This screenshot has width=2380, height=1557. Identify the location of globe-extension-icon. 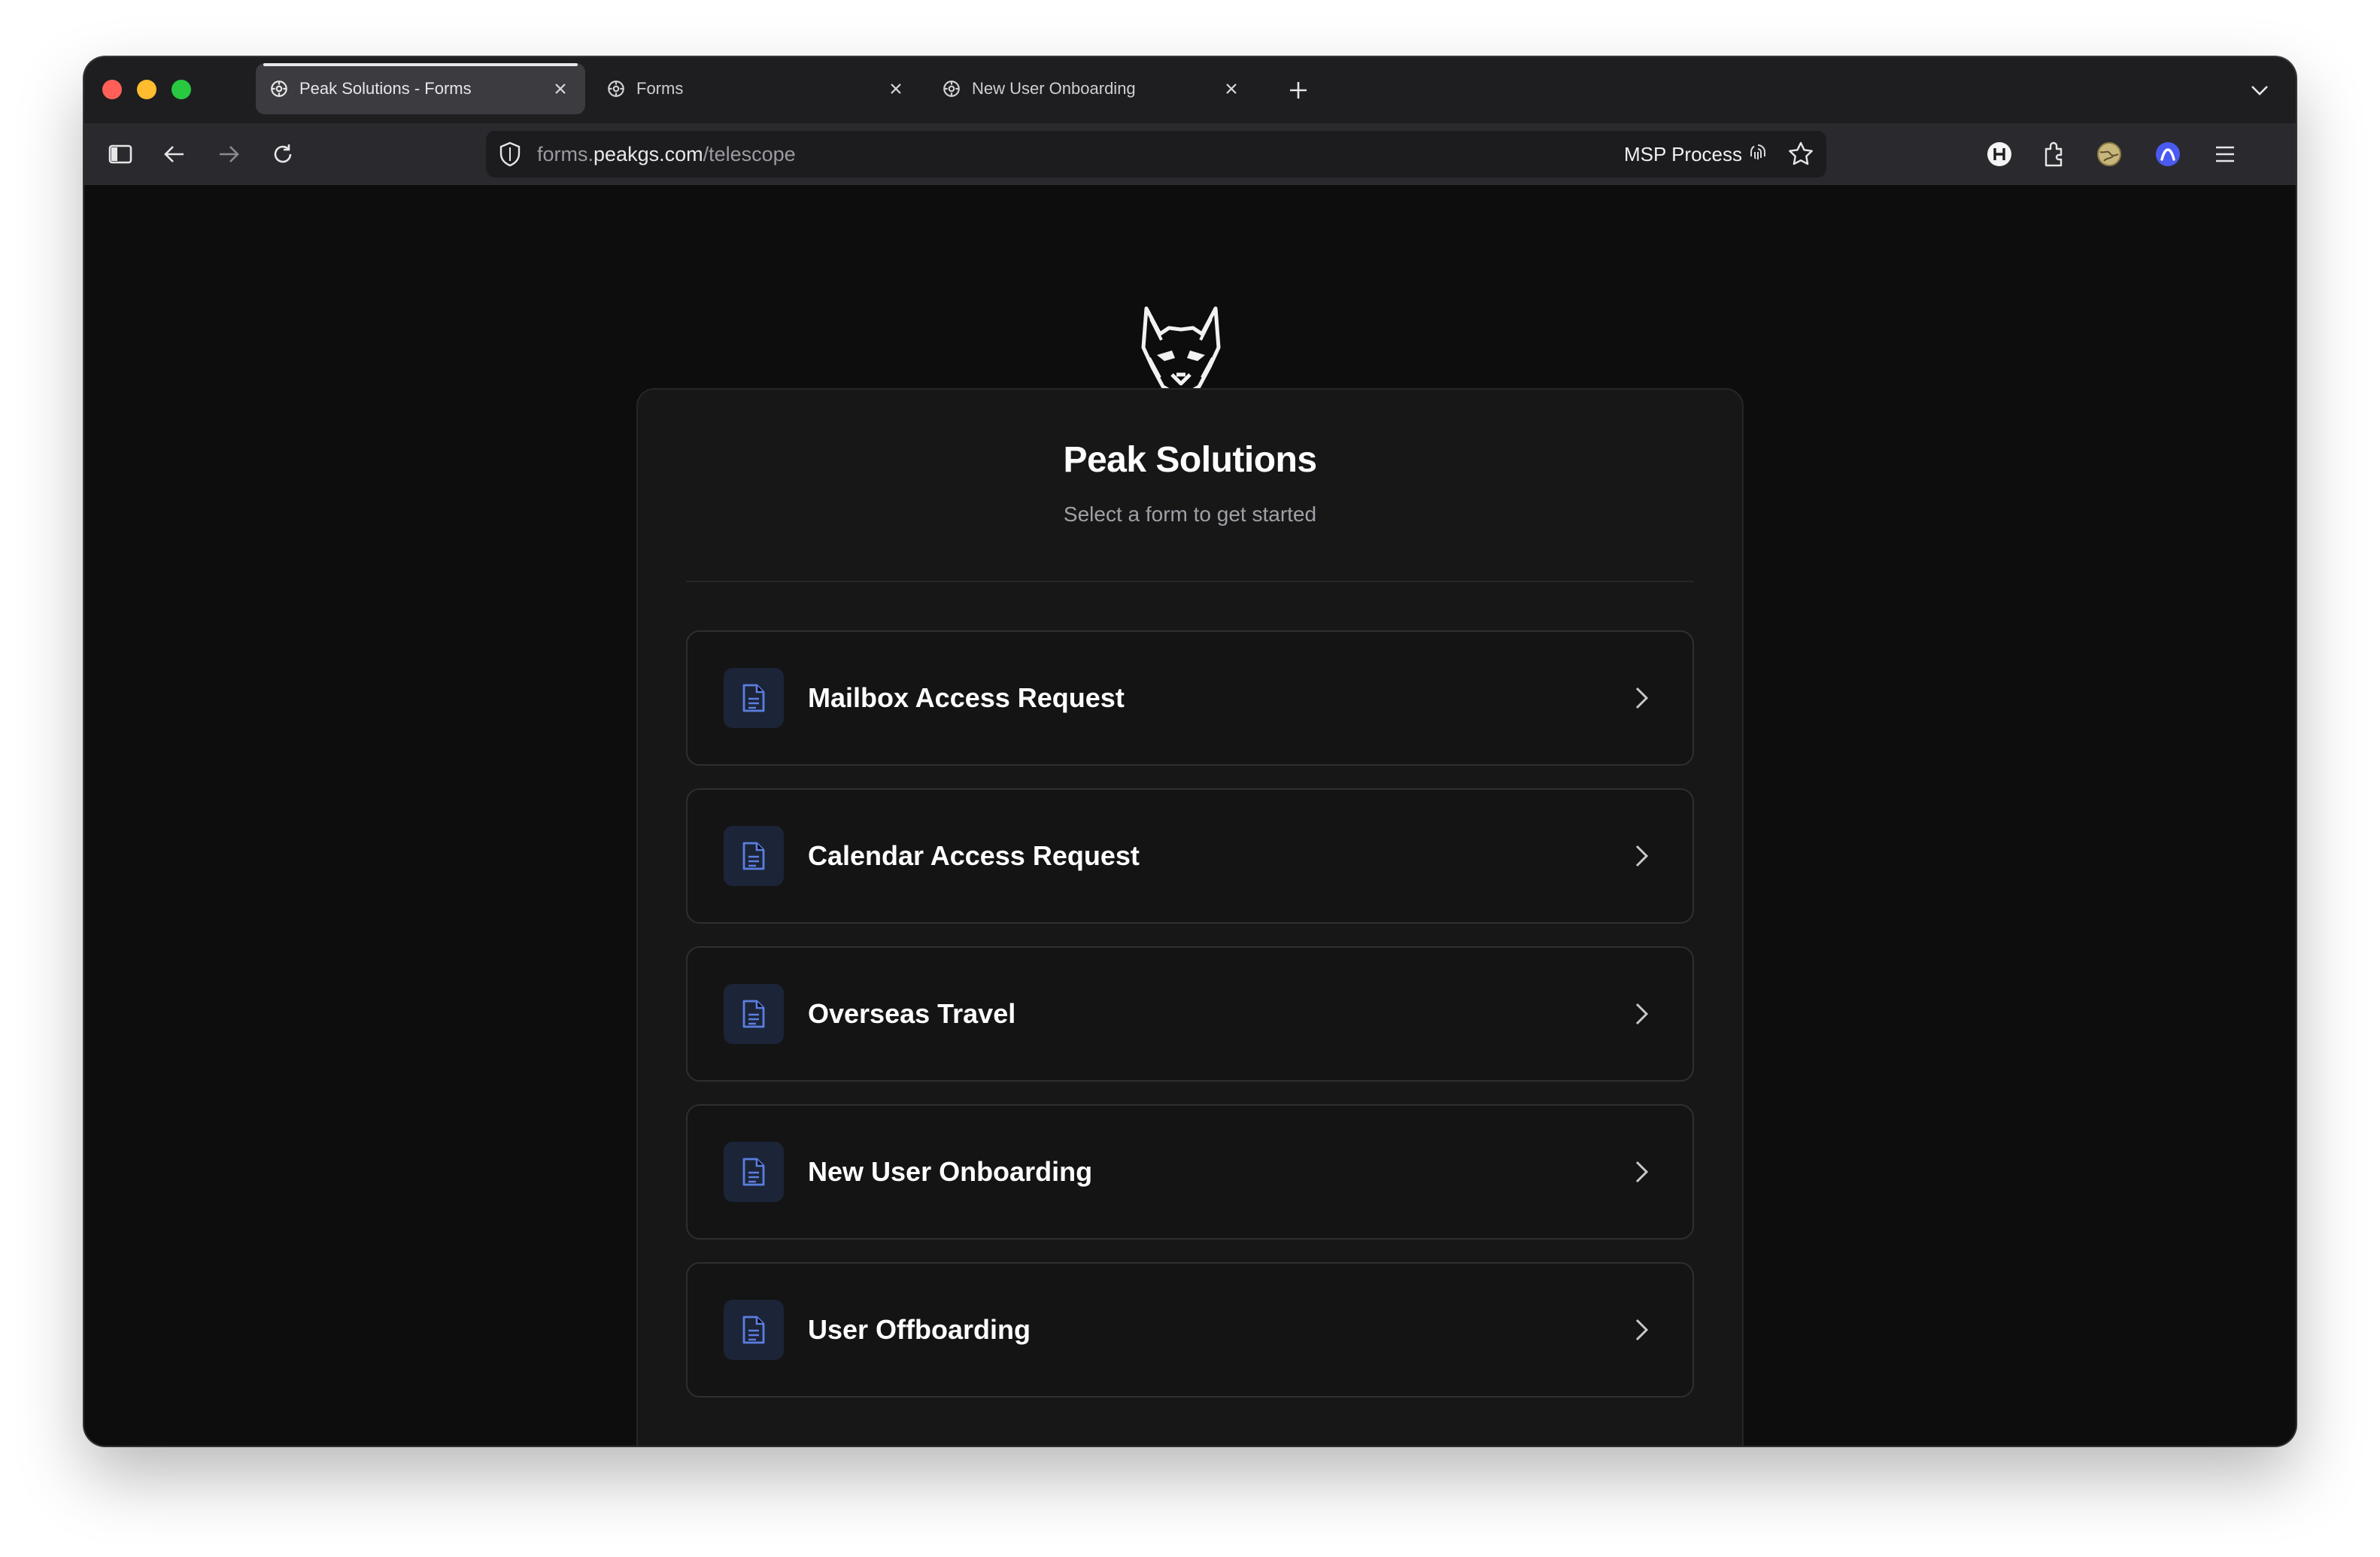
(2109, 154).